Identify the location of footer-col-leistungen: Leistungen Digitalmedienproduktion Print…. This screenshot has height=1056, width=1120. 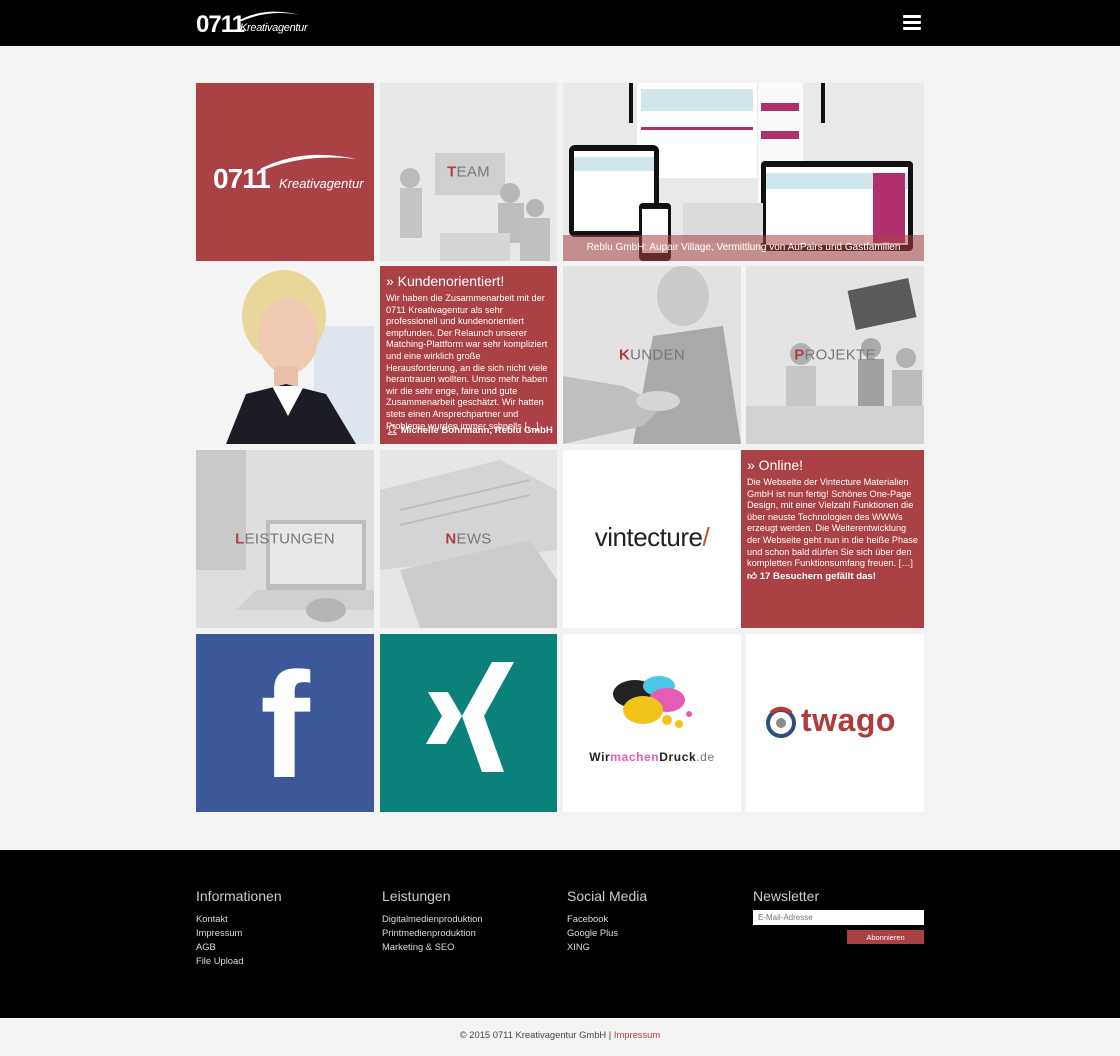
(432, 921).